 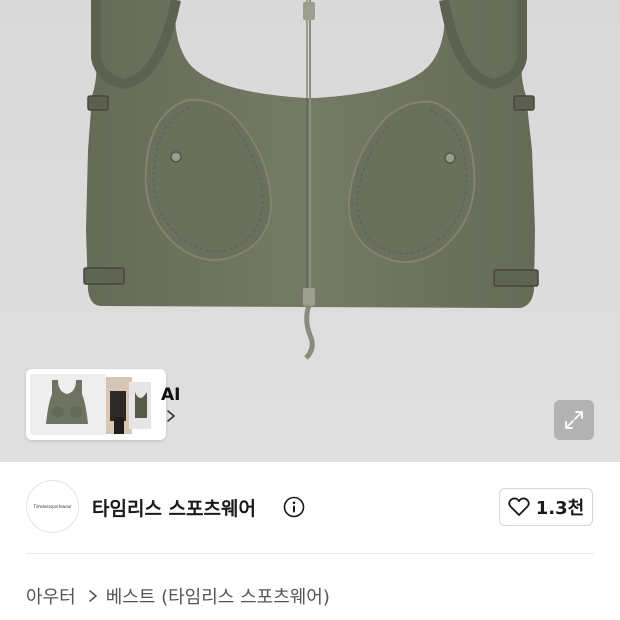 I want to click on expand-icon, so click(x=574, y=420).